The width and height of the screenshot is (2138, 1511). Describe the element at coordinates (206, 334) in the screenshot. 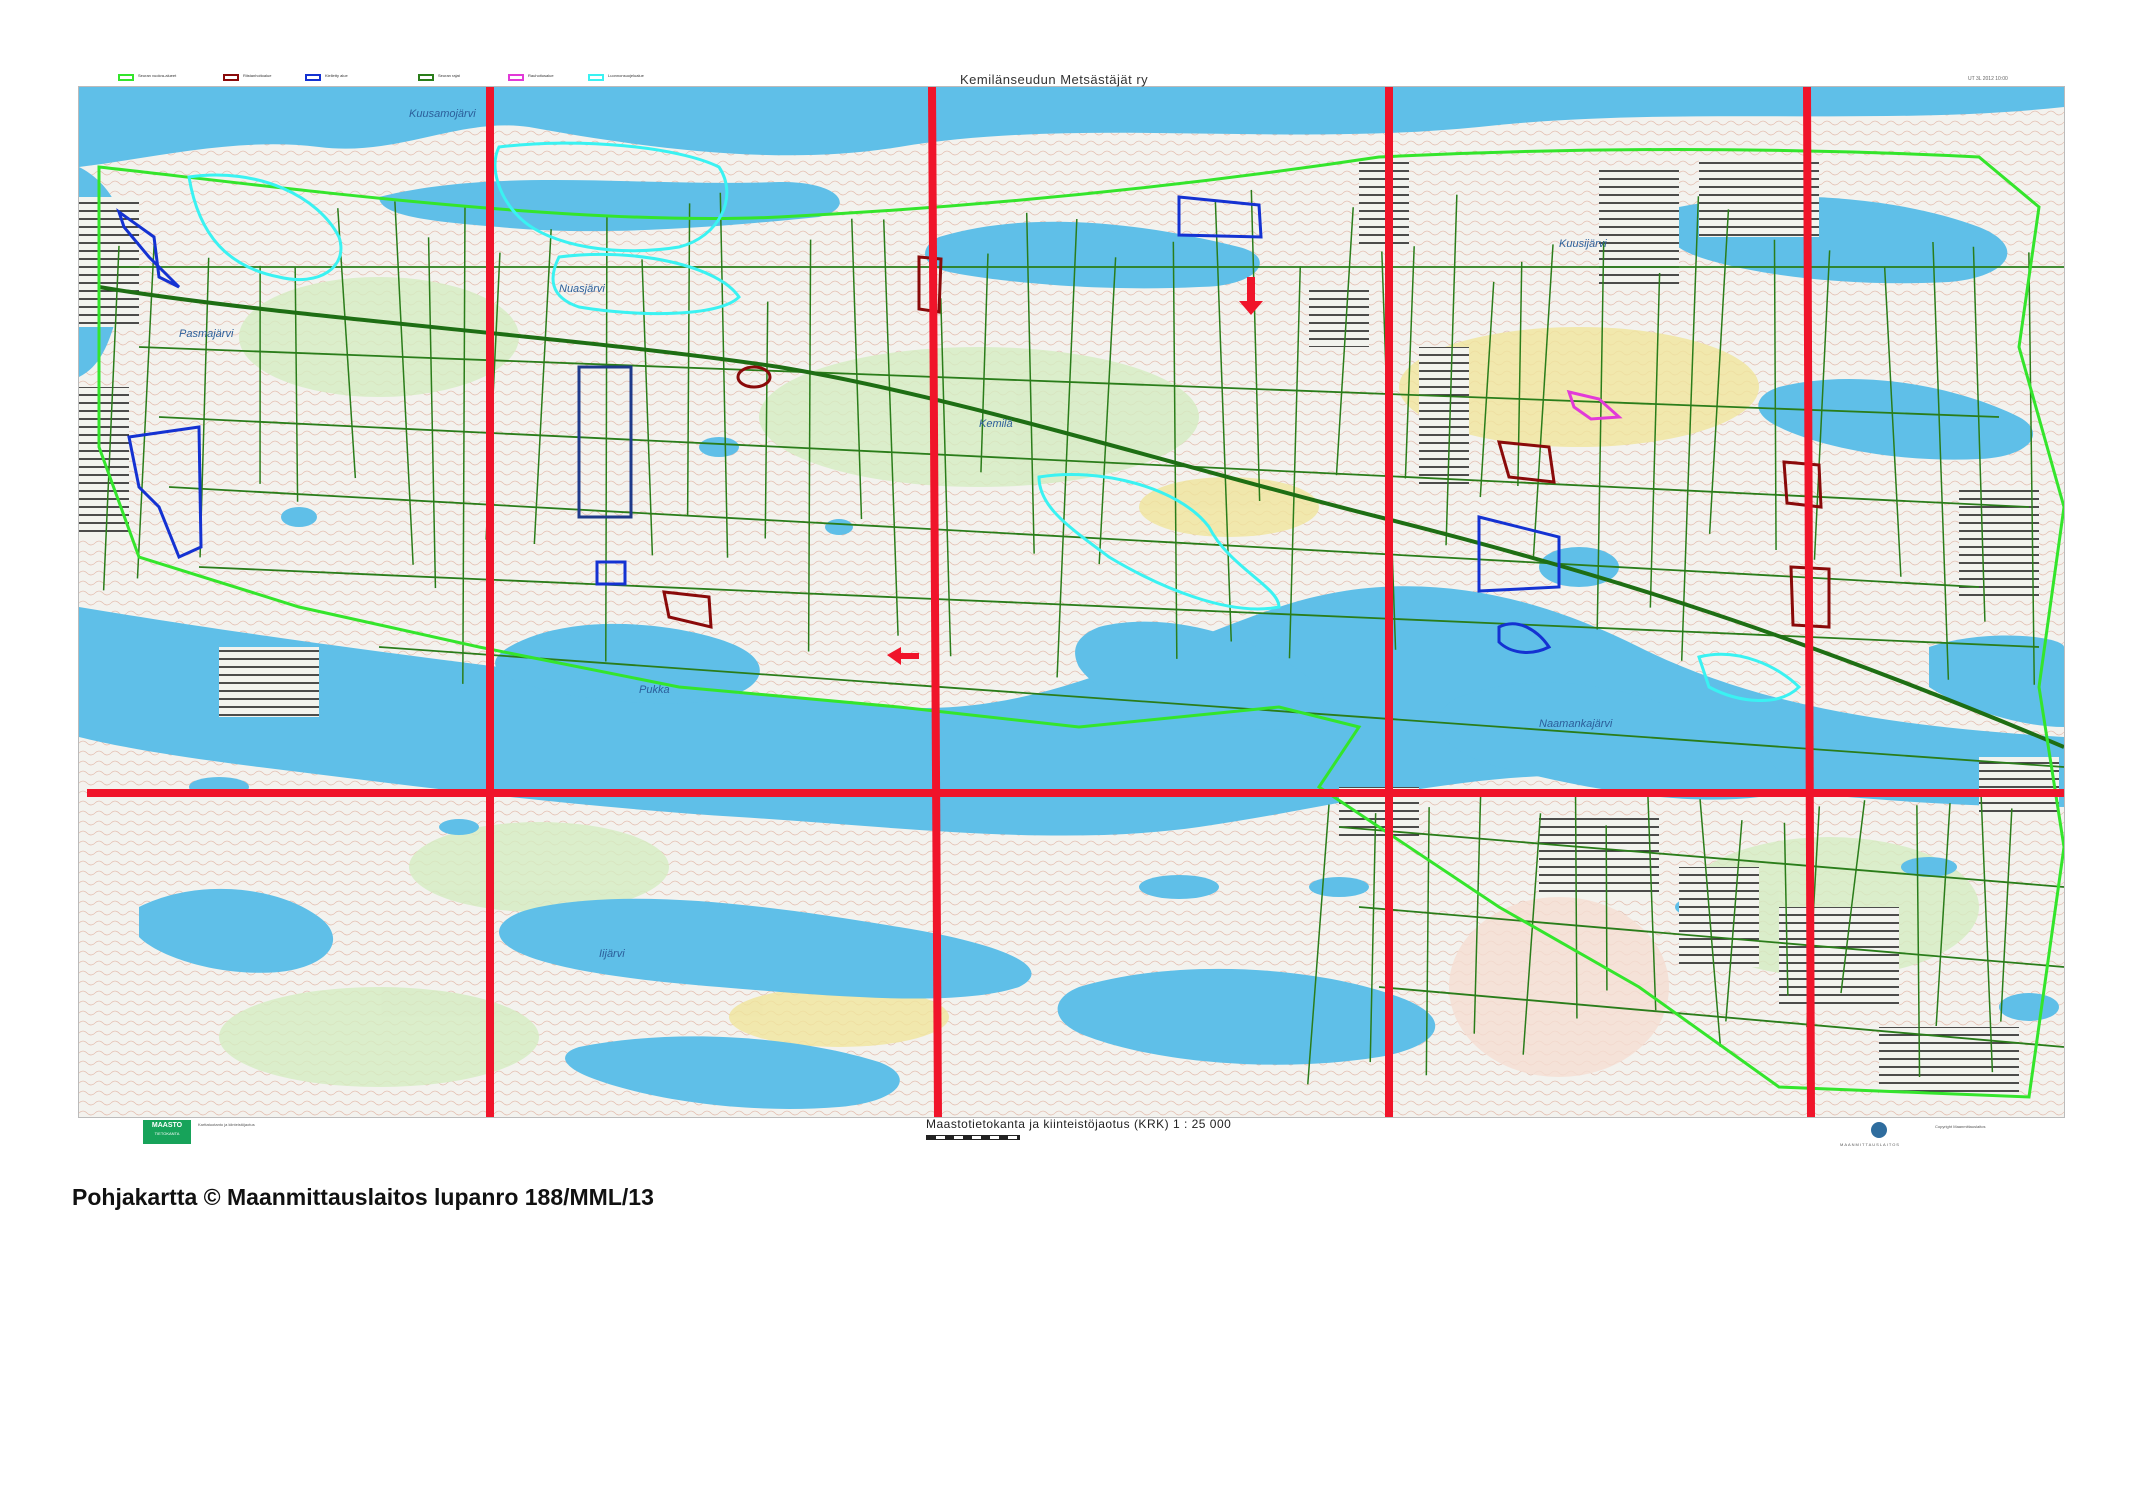

I see `place-label: Pasmajärvi` at that location.